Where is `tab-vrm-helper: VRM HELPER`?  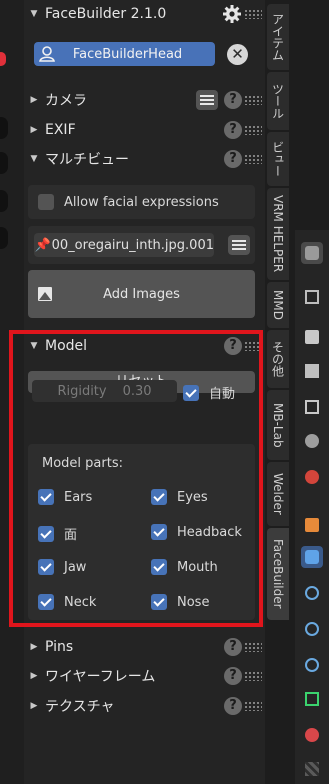
tab-vrm-helper: VRM HELPER is located at coordinates (278, 234).